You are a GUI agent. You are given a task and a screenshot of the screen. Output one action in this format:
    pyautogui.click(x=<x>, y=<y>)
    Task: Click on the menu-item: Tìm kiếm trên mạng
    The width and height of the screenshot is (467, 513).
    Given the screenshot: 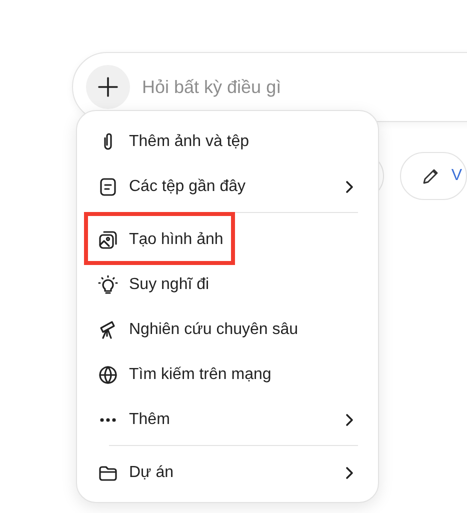 What is the action you would take?
    pyautogui.click(x=227, y=374)
    